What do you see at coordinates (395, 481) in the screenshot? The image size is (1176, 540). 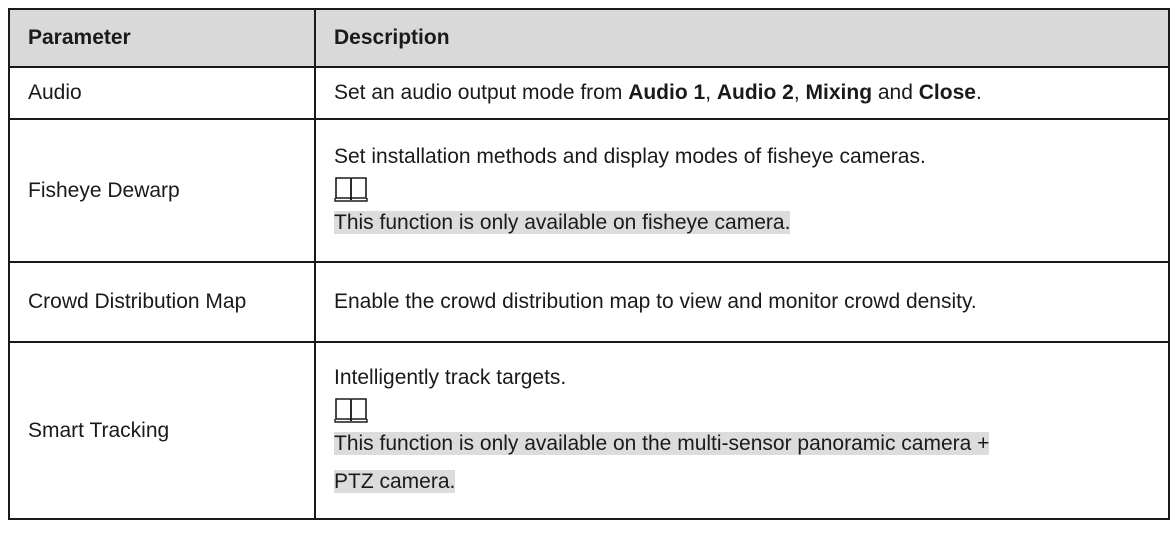 I see `note-text-line-2: PTZ camera.` at bounding box center [395, 481].